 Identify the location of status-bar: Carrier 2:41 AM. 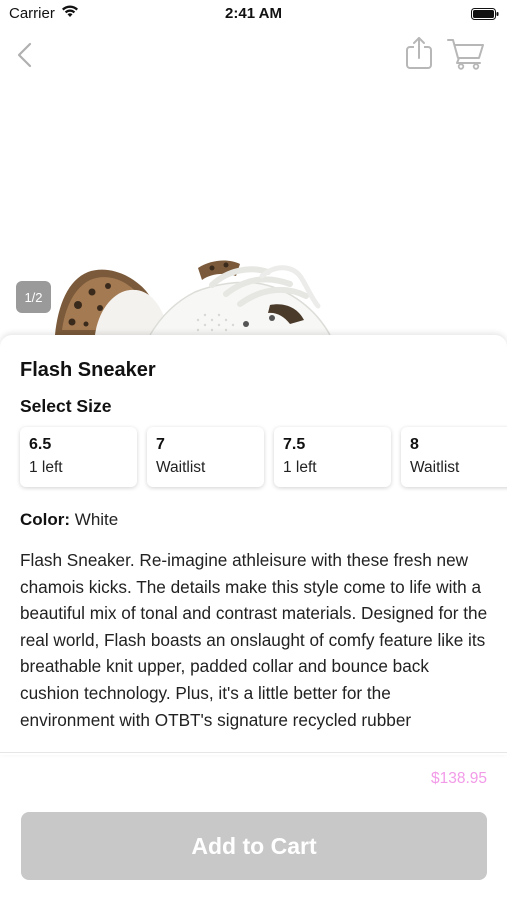
(253, 14).